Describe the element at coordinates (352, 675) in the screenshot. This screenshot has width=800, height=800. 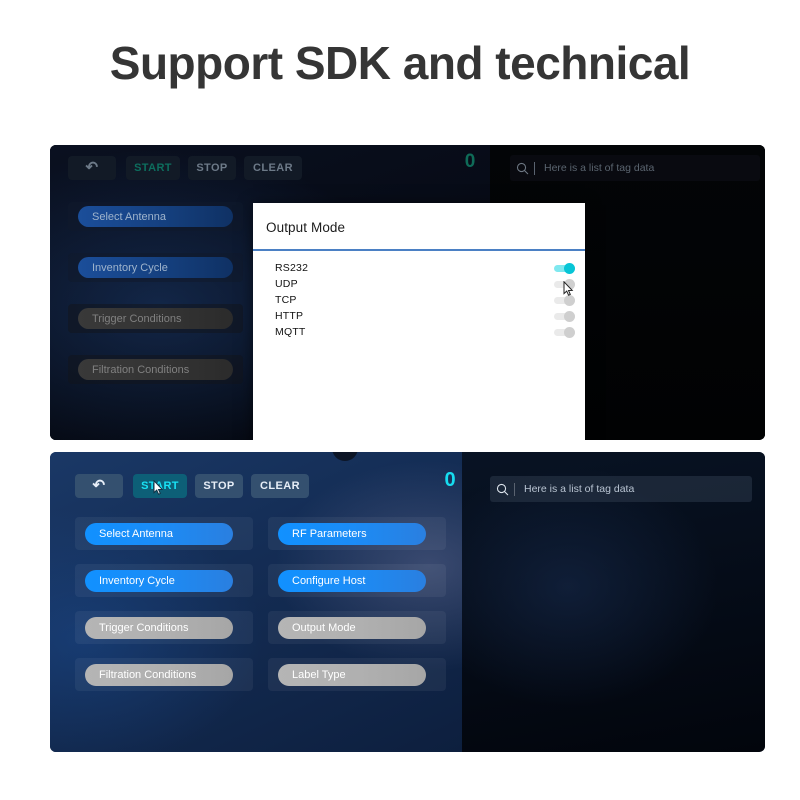
I see `sidebar-item-label-type: Label Type` at that location.